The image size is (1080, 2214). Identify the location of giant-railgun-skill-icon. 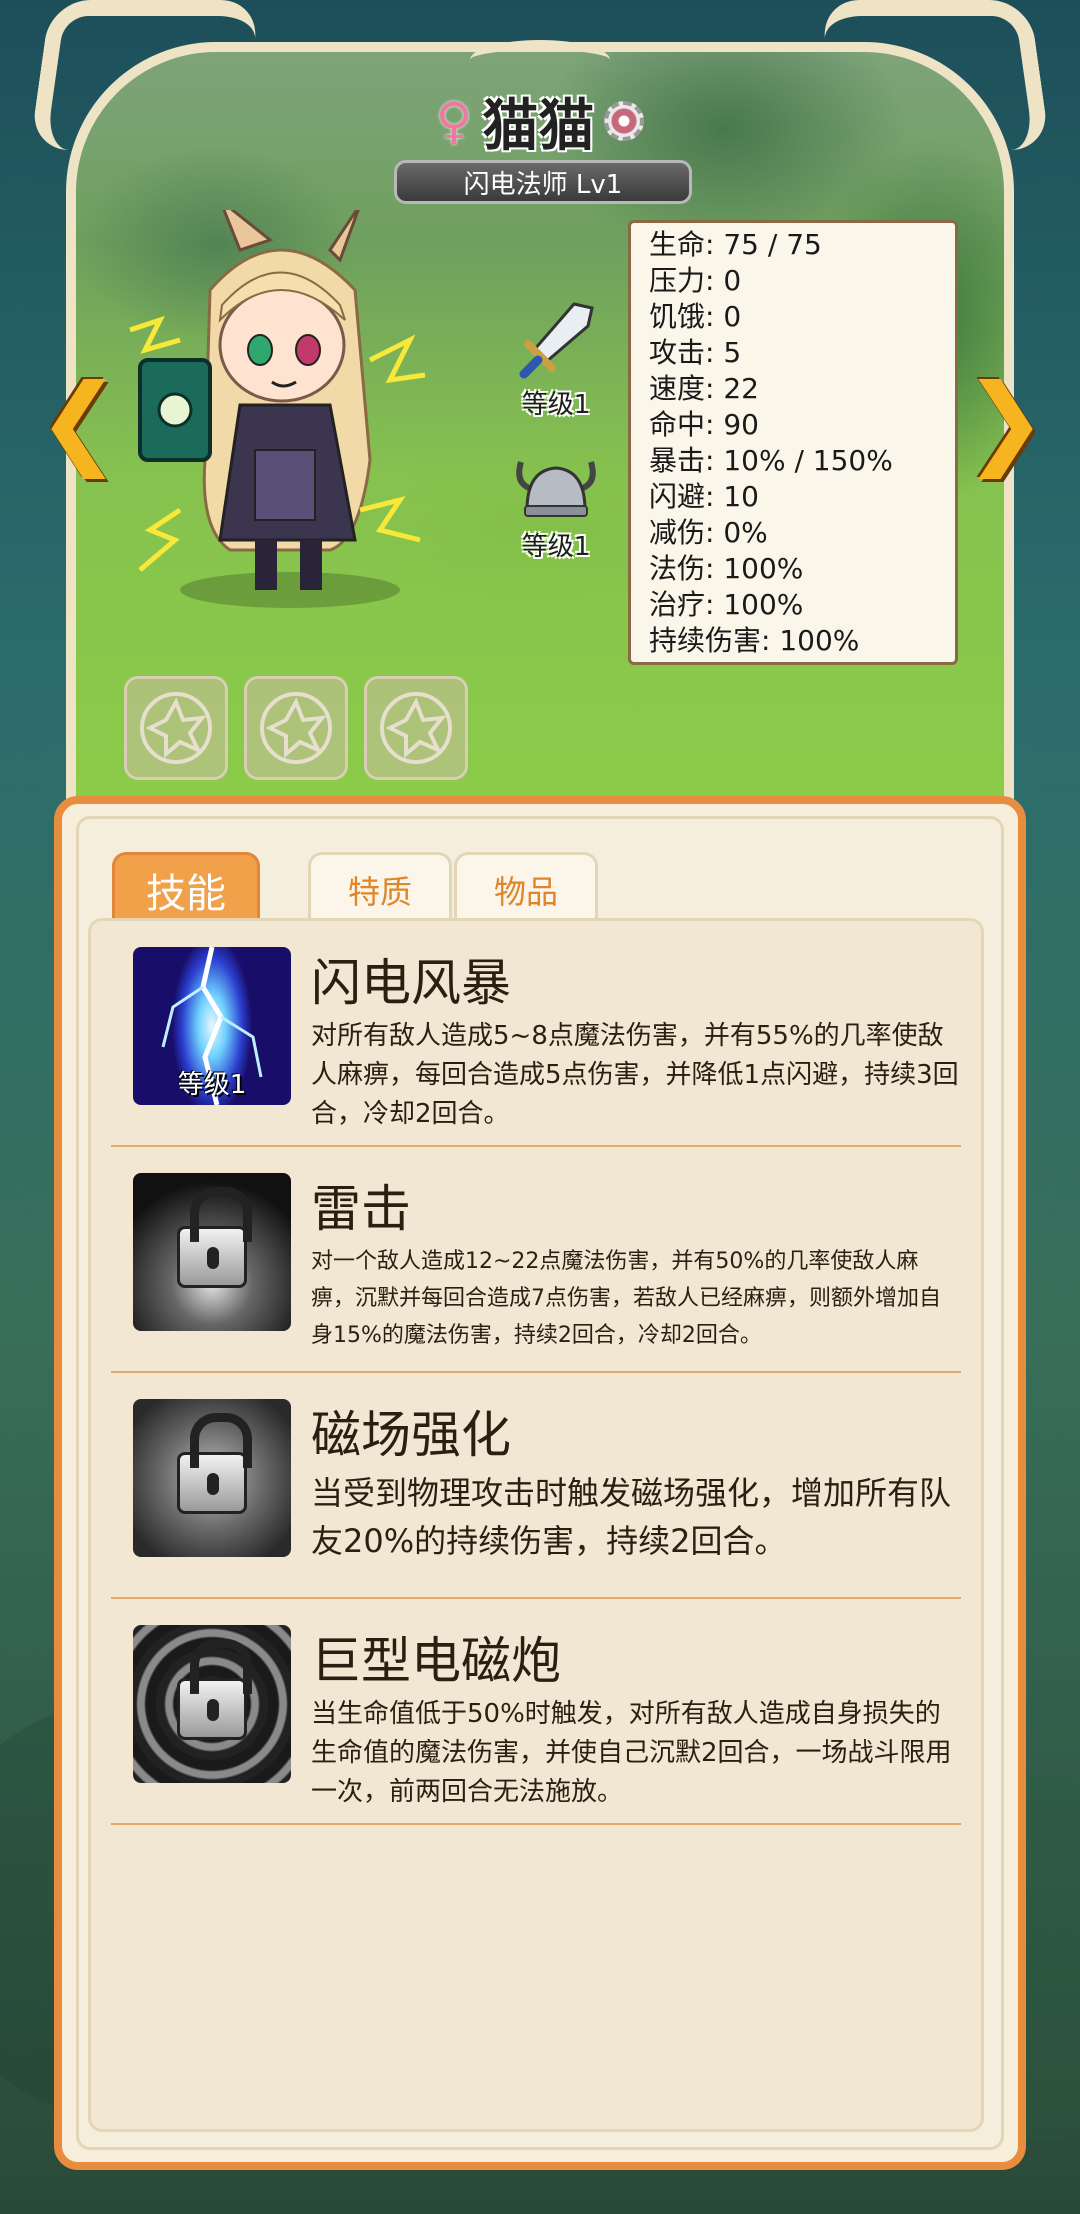
(212, 1704).